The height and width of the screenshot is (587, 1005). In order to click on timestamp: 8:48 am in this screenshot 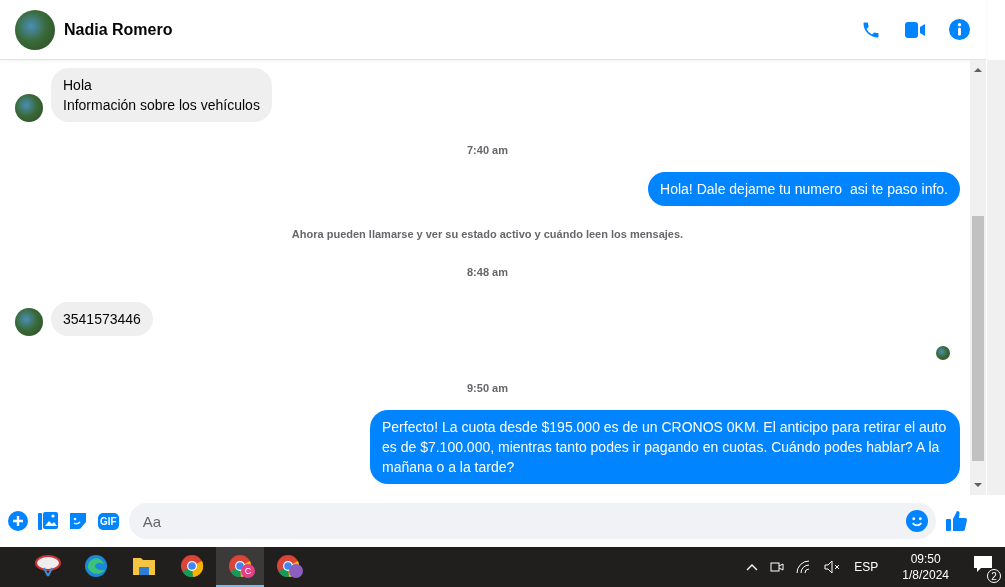, I will do `click(487, 272)`.